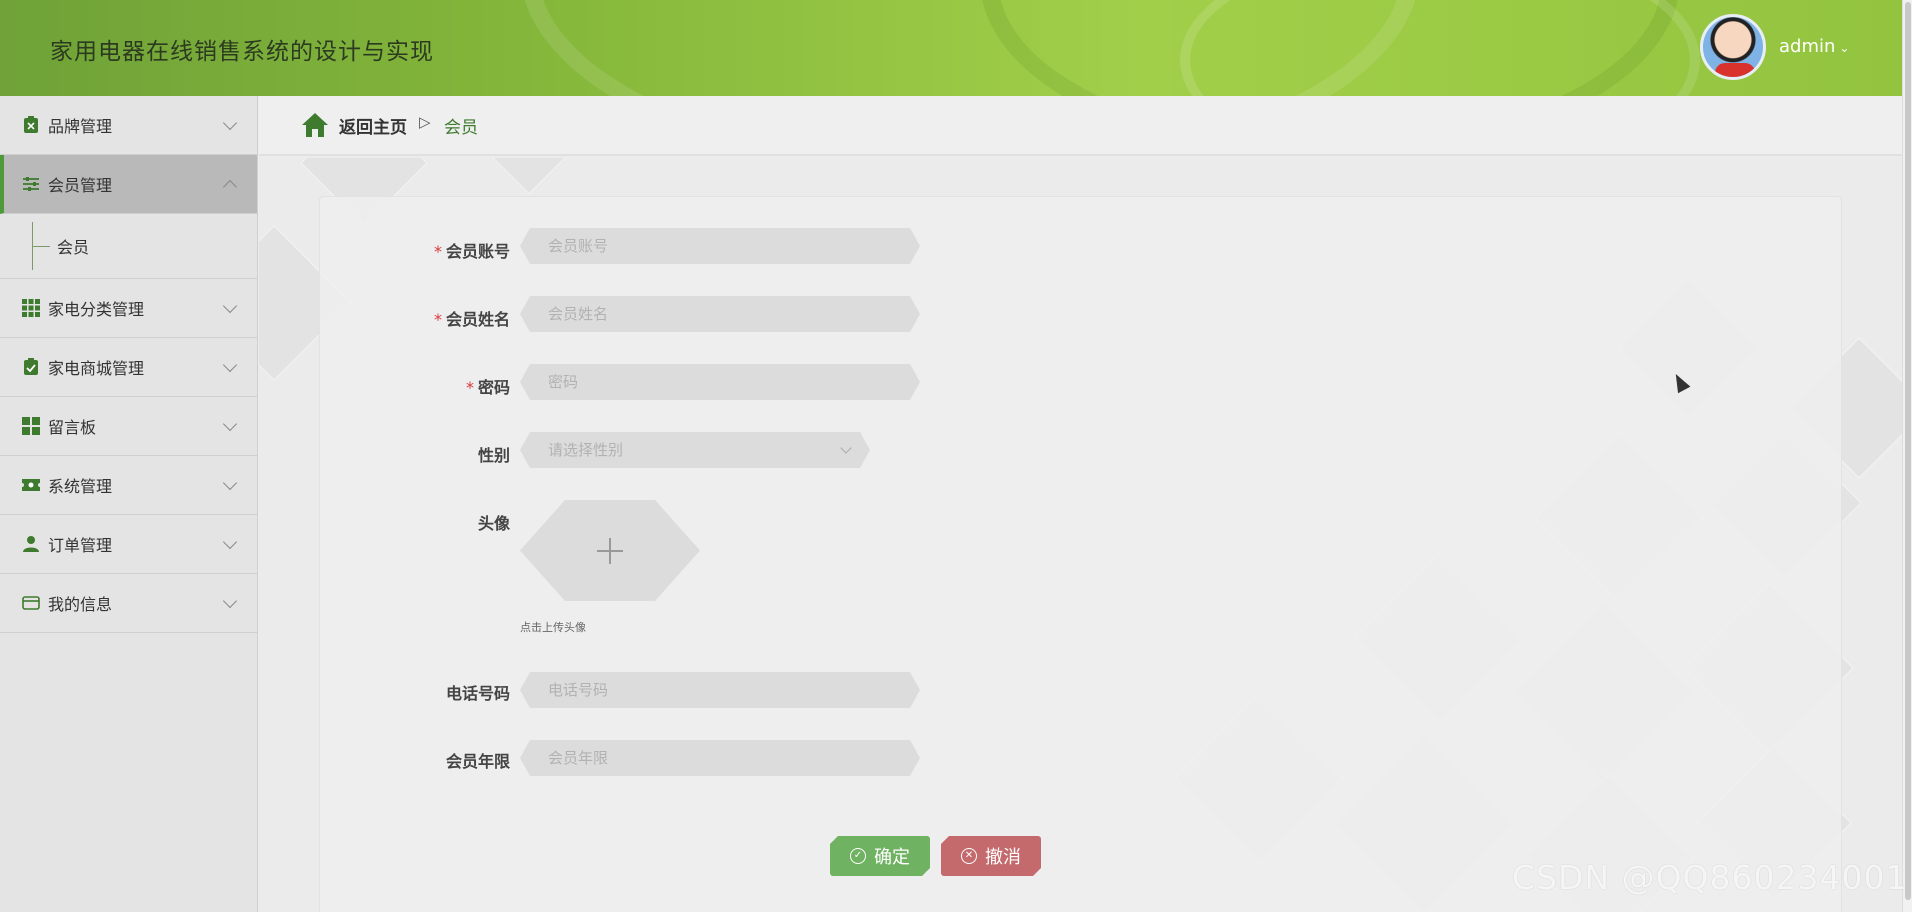  What do you see at coordinates (73, 247) in the screenshot?
I see `sidebar-subitem-label: 会员` at bounding box center [73, 247].